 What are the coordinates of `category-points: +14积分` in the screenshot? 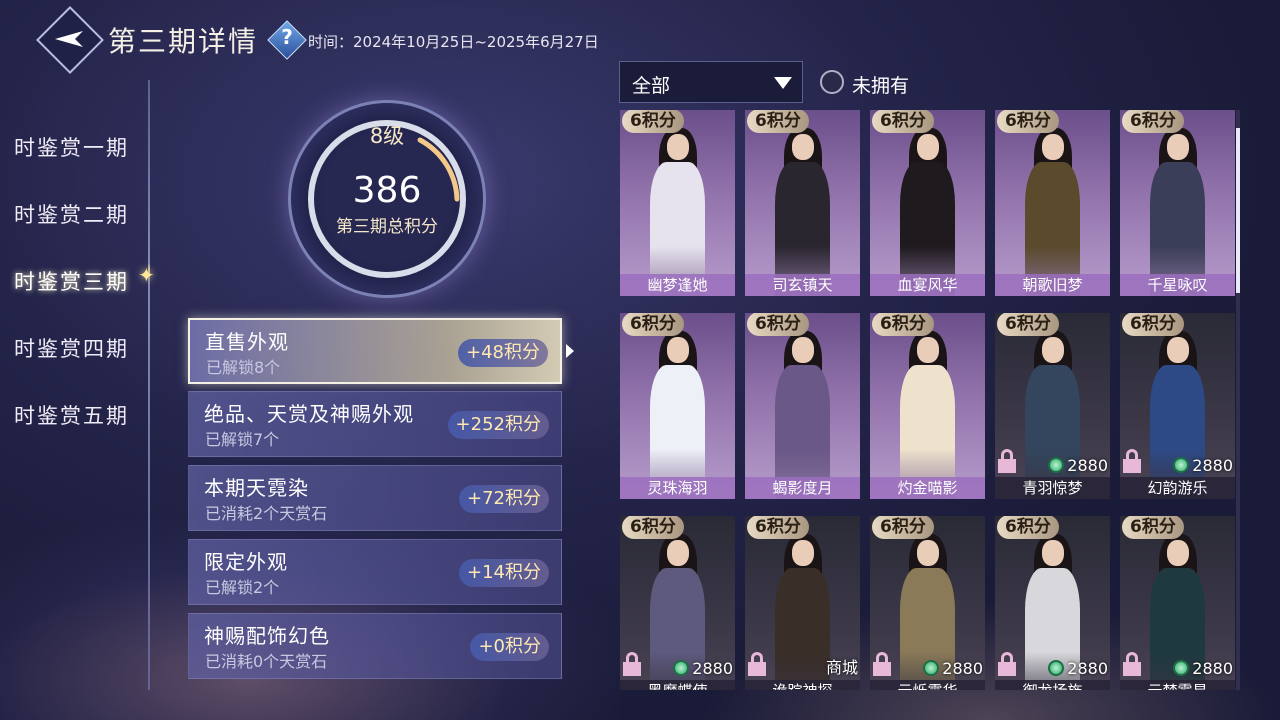 It's located at (504, 573).